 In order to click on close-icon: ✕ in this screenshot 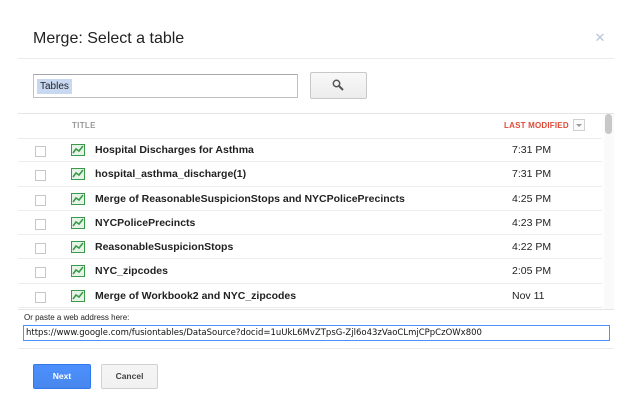, I will do `click(600, 38)`.